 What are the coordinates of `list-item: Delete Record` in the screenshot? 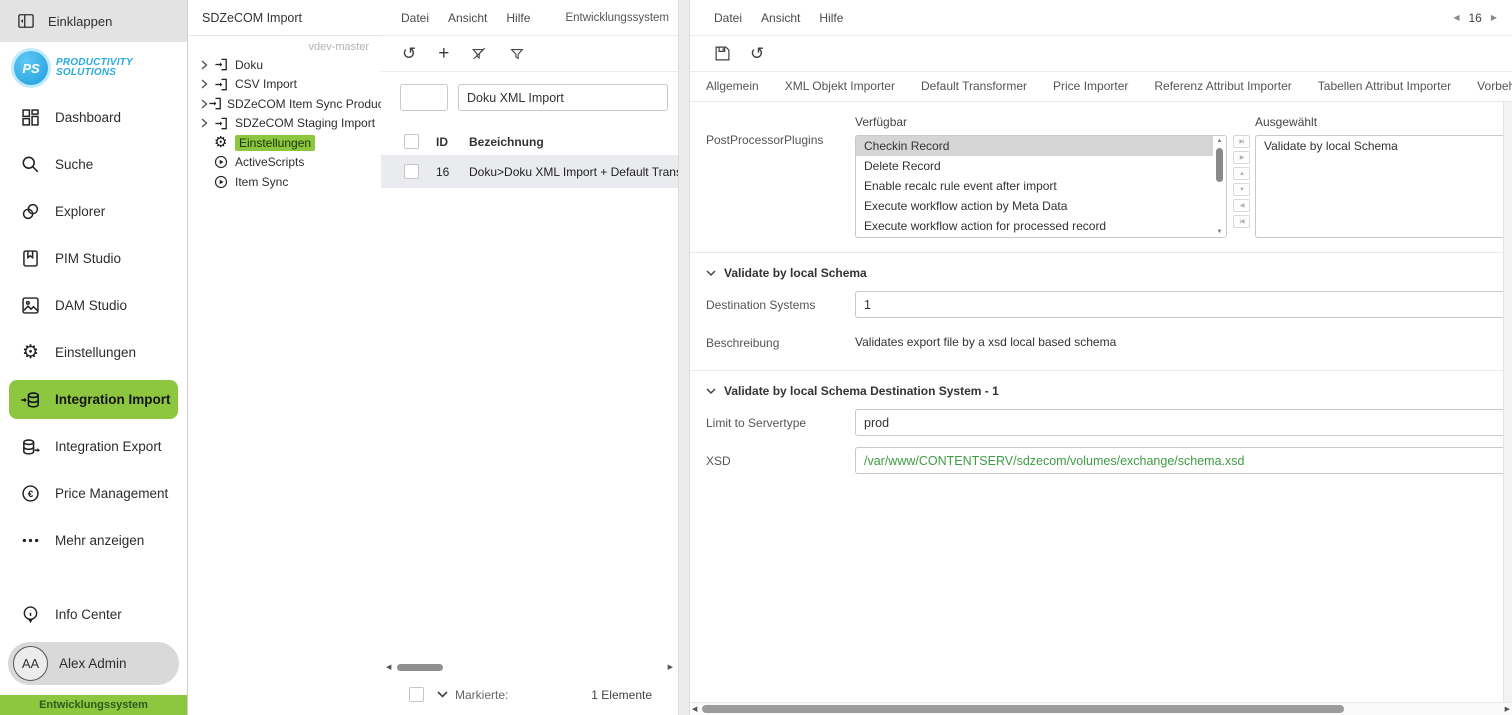 It's located at (1034, 166).